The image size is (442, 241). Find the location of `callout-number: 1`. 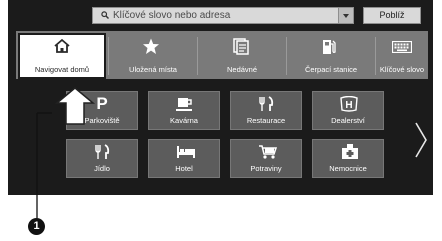

callout-number: 1 is located at coordinates (36, 226).